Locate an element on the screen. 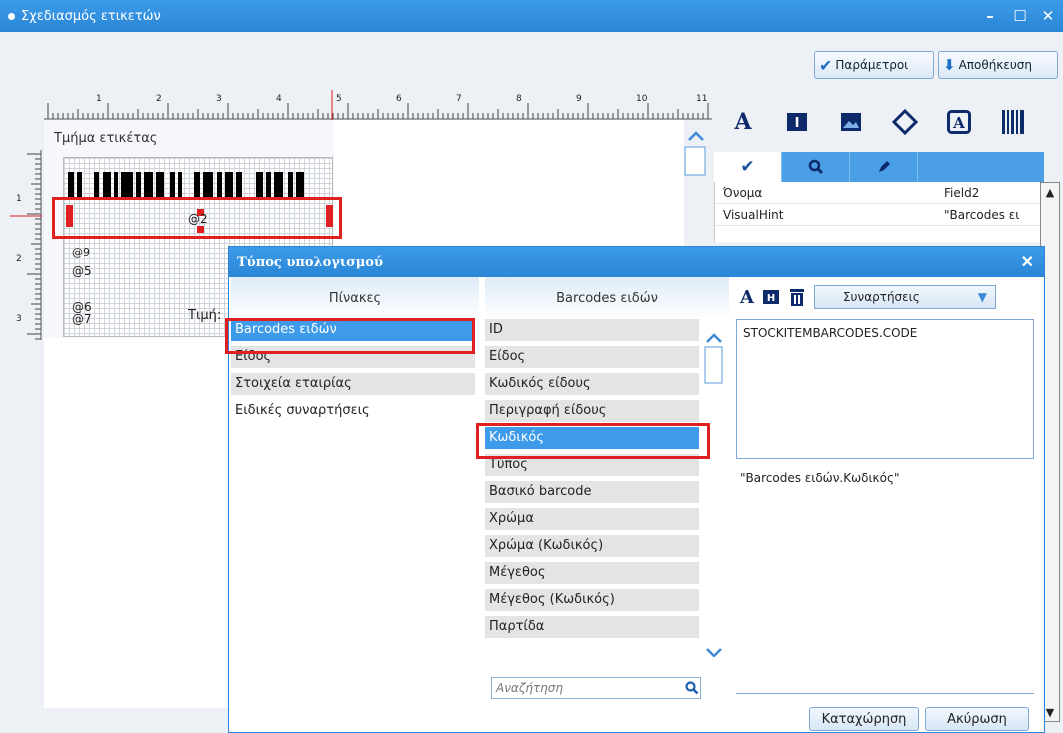  functions-dropdown: Συναρτήσεις ▼ is located at coordinates (904, 297).